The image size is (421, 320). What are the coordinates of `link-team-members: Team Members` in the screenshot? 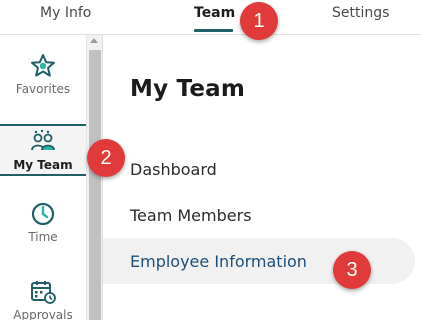 It's located at (191, 215).